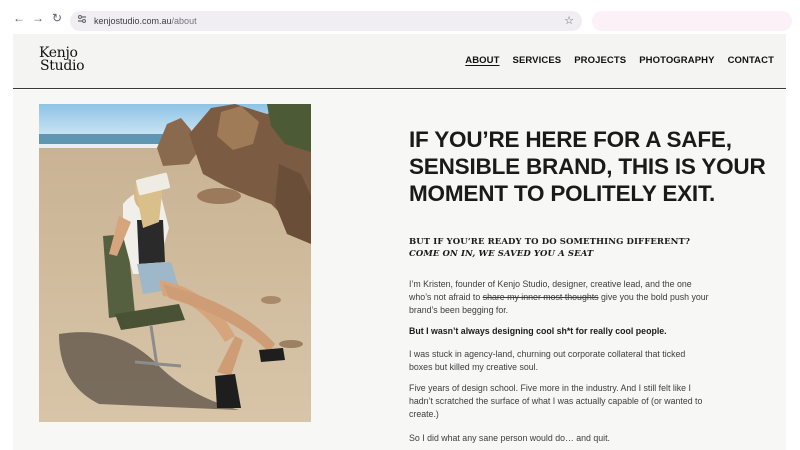 The height and width of the screenshot is (450, 800). I want to click on url-path: /about, so click(184, 21).